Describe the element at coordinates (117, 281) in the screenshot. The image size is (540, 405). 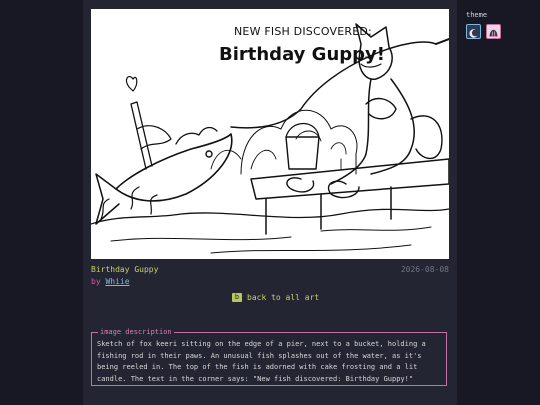
I see `author-link: Whiie` at that location.